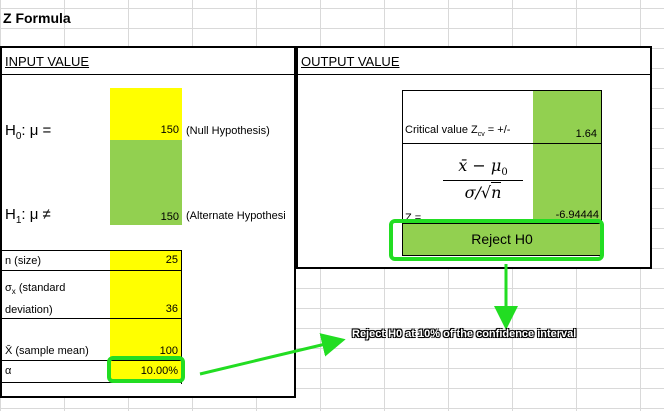 The height and width of the screenshot is (411, 664). I want to click on arrow-right, so click(272, 354).